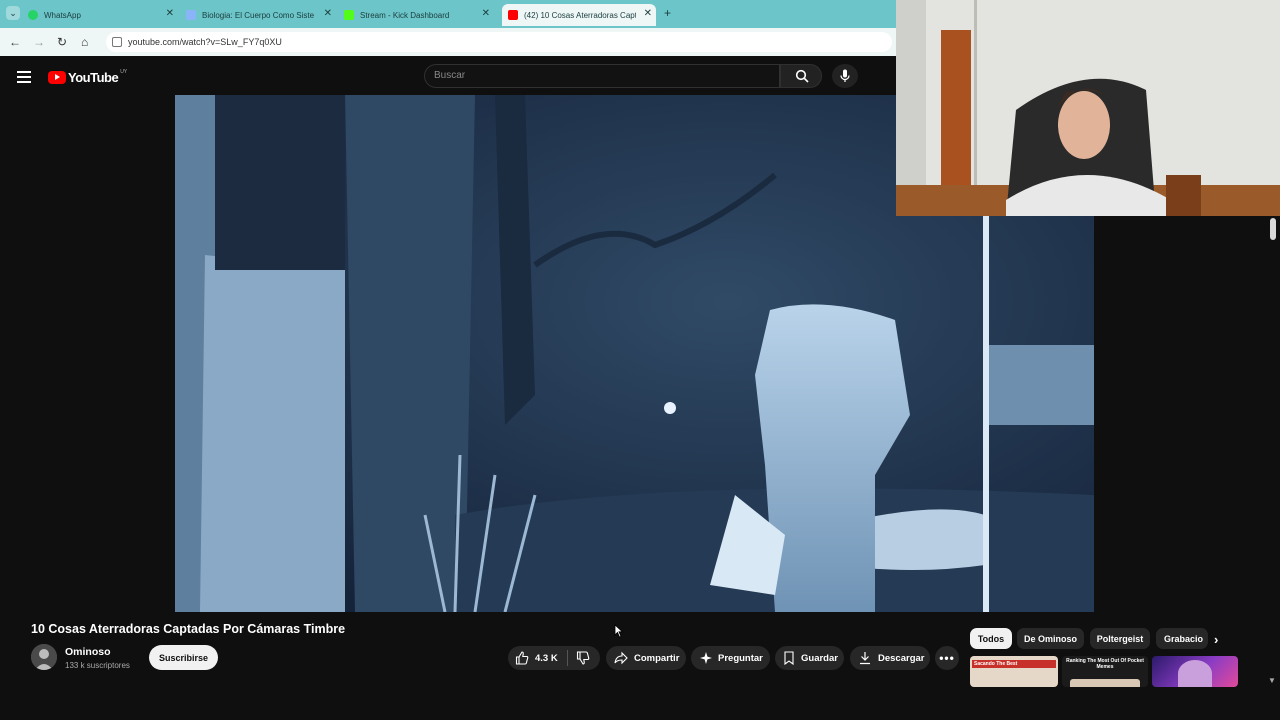 This screenshot has height=720, width=1280. What do you see at coordinates (1014, 671) in the screenshot?
I see `recommendation-thumbnail: Sacando The Best` at bounding box center [1014, 671].